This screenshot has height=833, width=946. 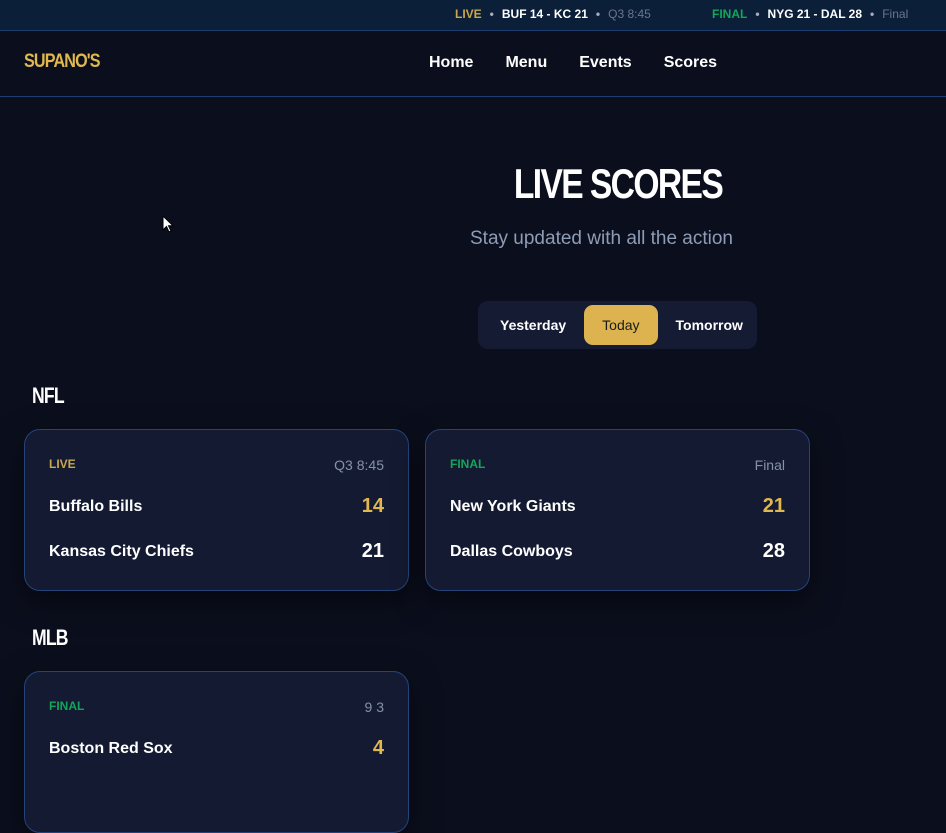 I want to click on navbar: SUPANO'S Home Menu Events Scores, so click(x=473, y=64).